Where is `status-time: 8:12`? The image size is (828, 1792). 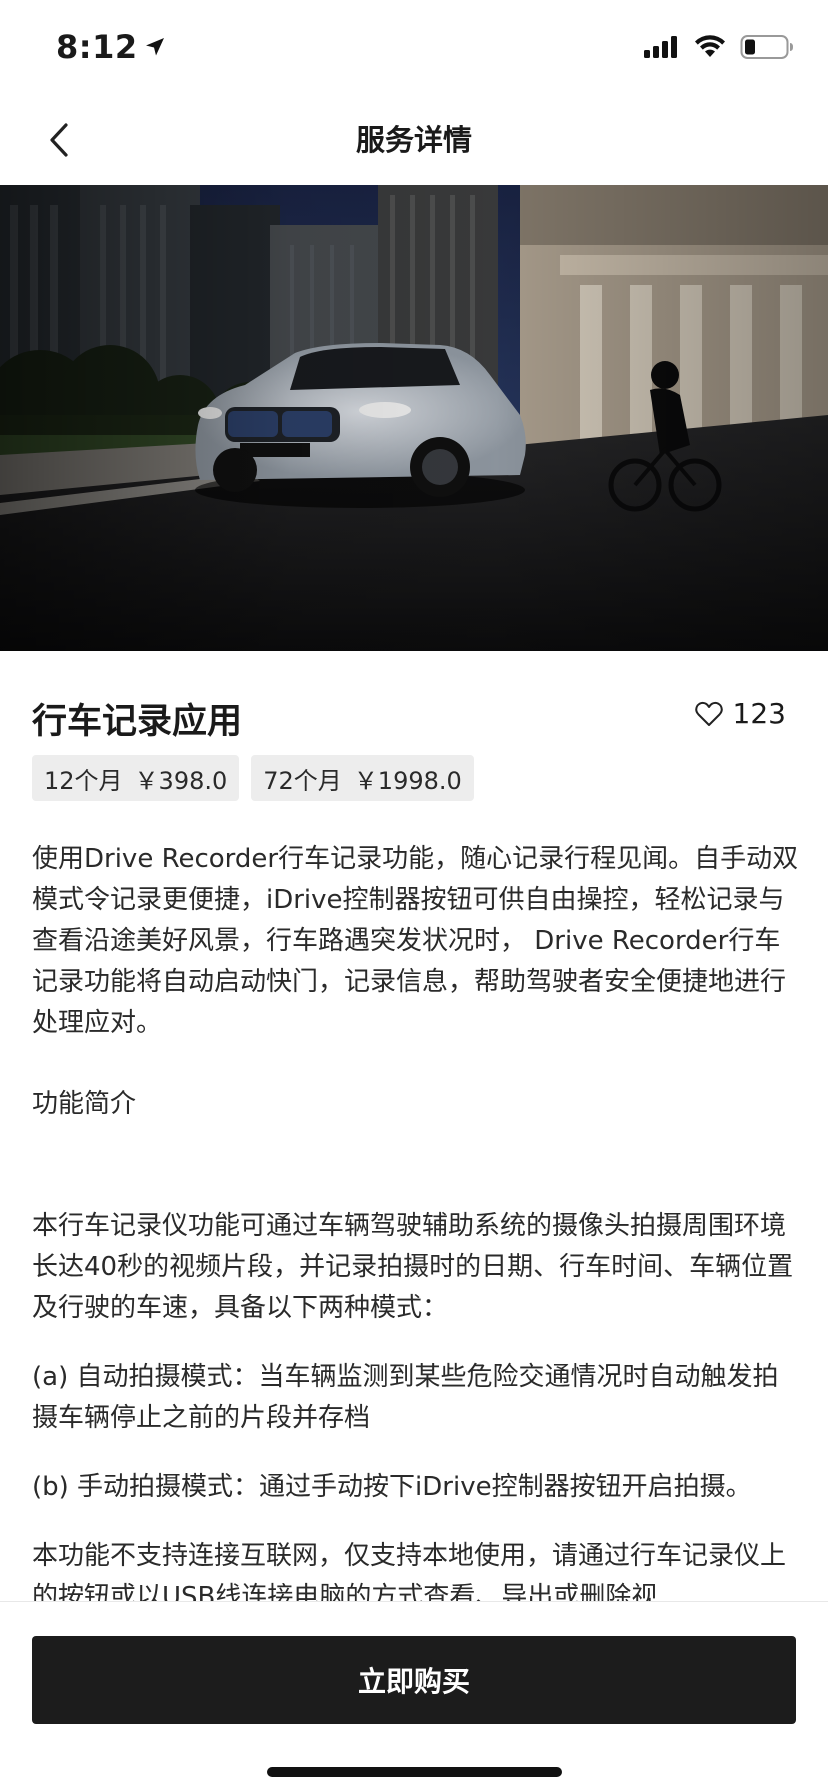
status-time: 8:12 is located at coordinates (111, 47).